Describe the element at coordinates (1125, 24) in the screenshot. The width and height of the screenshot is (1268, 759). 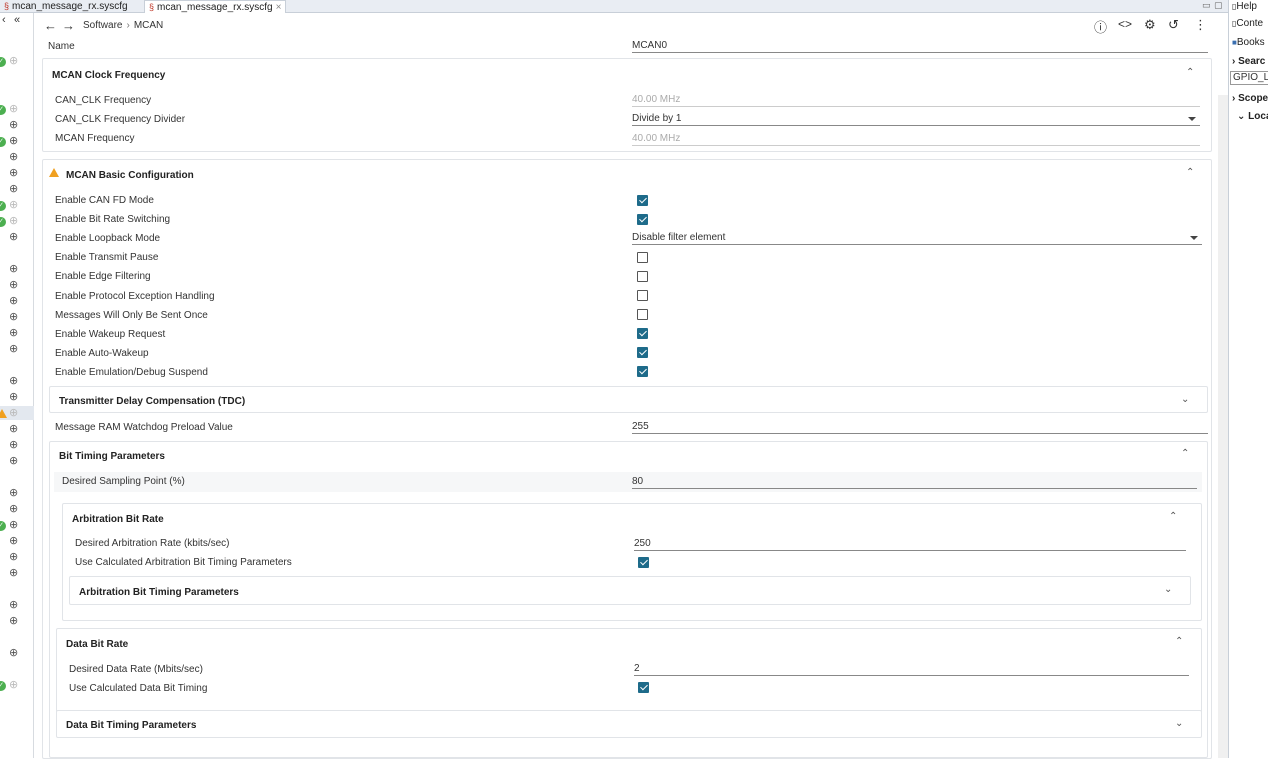
I see `code-view-icon: <>` at that location.